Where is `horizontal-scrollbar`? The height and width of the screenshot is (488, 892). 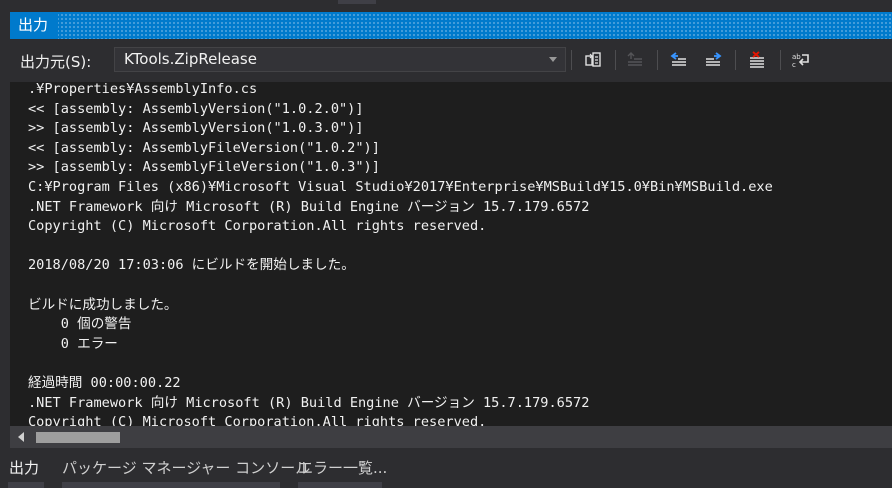 horizontal-scrollbar is located at coordinates (451, 437).